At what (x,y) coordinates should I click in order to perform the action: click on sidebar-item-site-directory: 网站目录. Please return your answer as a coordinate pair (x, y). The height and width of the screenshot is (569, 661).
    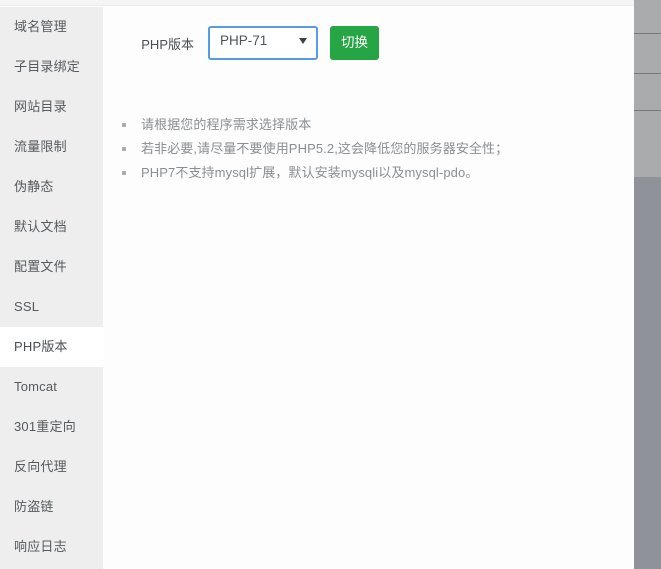
    Looking at the image, I should click on (51, 107).